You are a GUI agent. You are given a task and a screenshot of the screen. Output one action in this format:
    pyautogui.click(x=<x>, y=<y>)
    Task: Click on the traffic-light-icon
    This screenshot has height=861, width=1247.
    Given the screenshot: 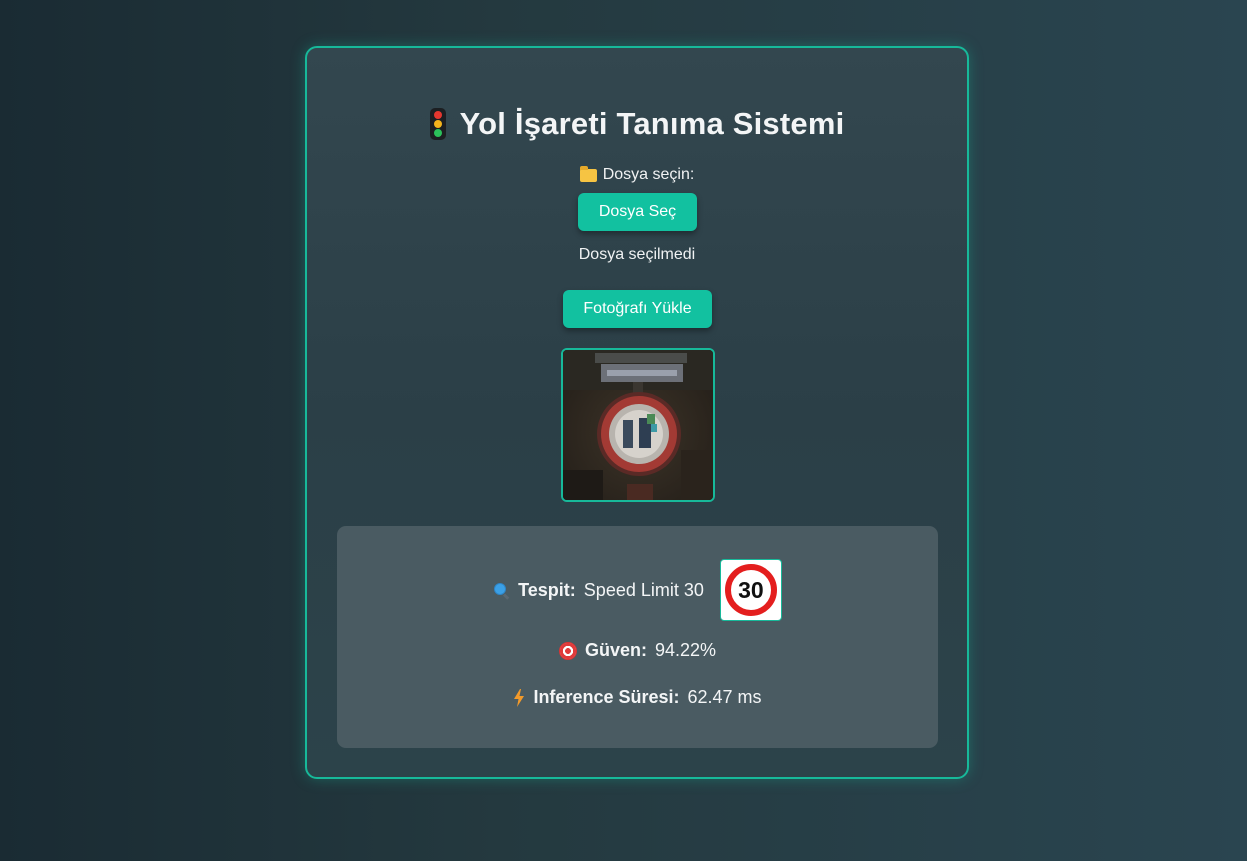 What is the action you would take?
    pyautogui.click(x=437, y=124)
    